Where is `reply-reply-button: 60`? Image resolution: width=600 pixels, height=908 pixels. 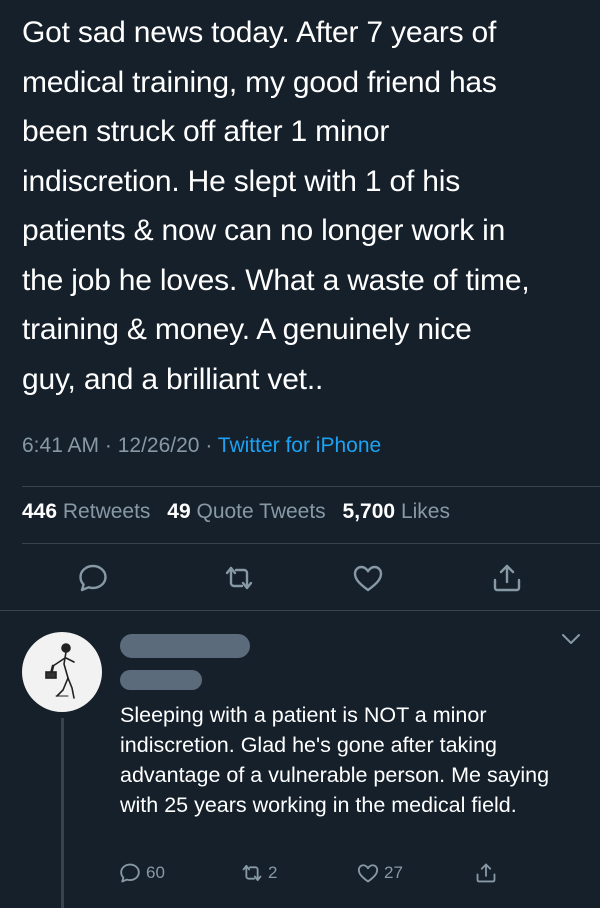
reply-reply-button: 60 is located at coordinates (141, 873).